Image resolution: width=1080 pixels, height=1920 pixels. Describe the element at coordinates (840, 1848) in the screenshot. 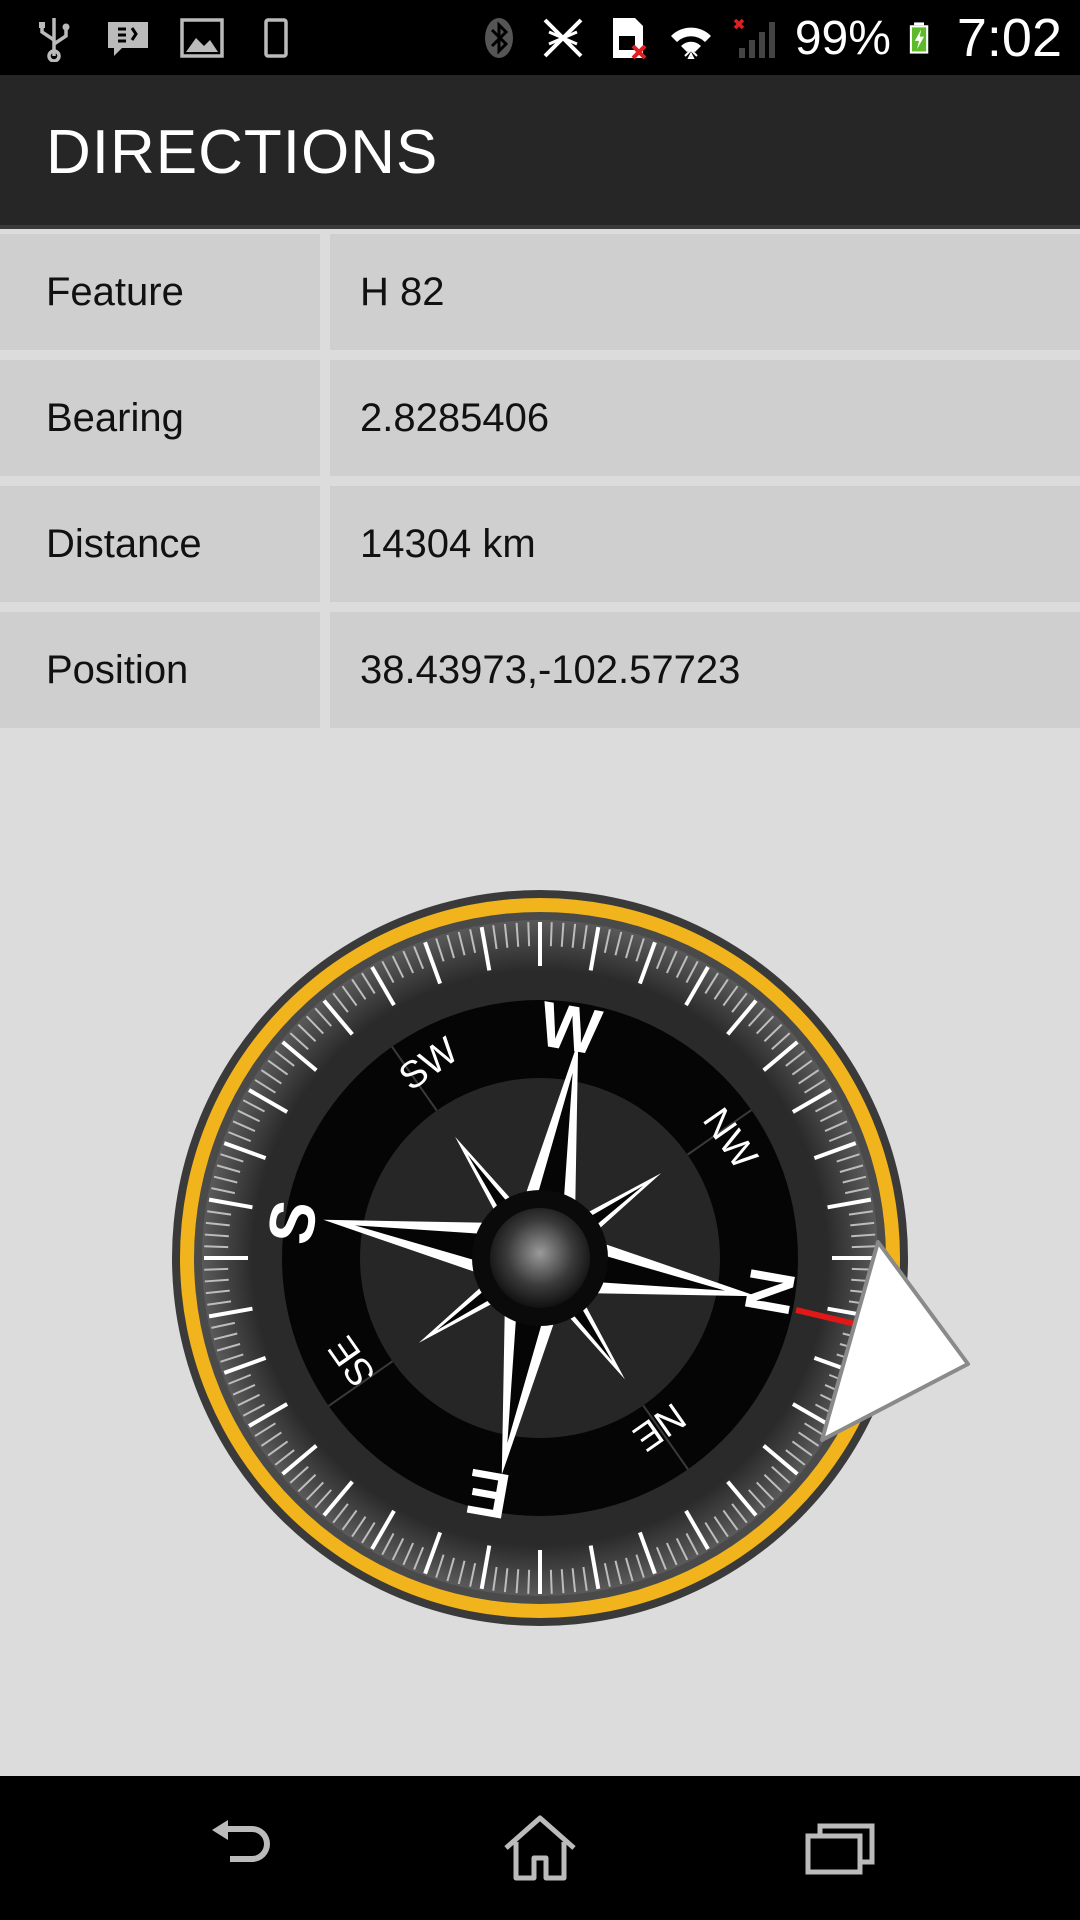

I see `recent-apps-icon` at that location.